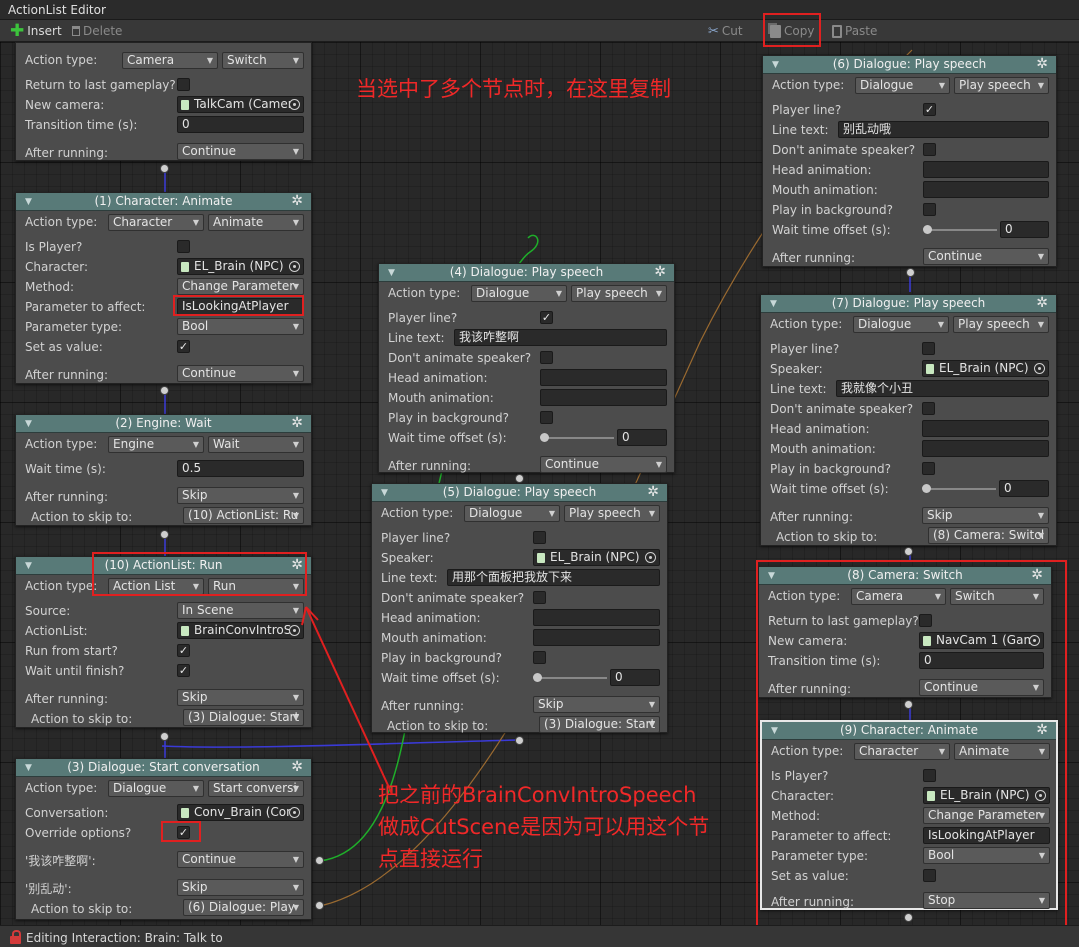 The image size is (1079, 947). I want to click on cut-label: Cut, so click(732, 31).